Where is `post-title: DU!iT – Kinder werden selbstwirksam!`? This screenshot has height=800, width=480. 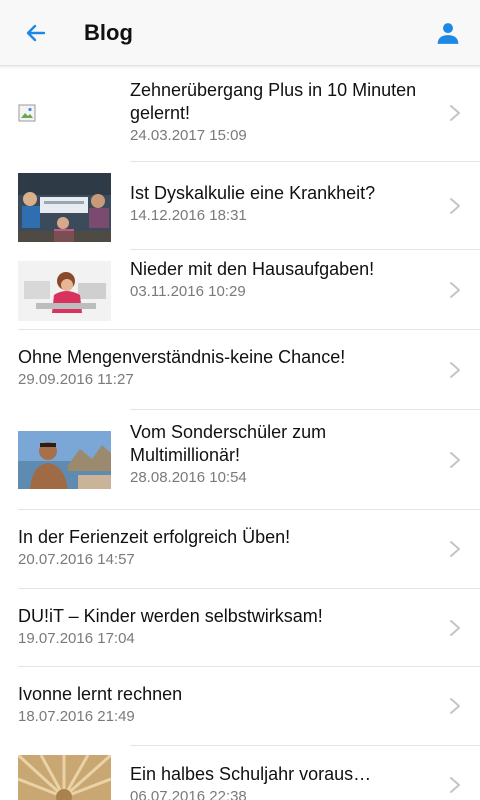 post-title: DU!iT – Kinder werden selbstwirksam! is located at coordinates (170, 616).